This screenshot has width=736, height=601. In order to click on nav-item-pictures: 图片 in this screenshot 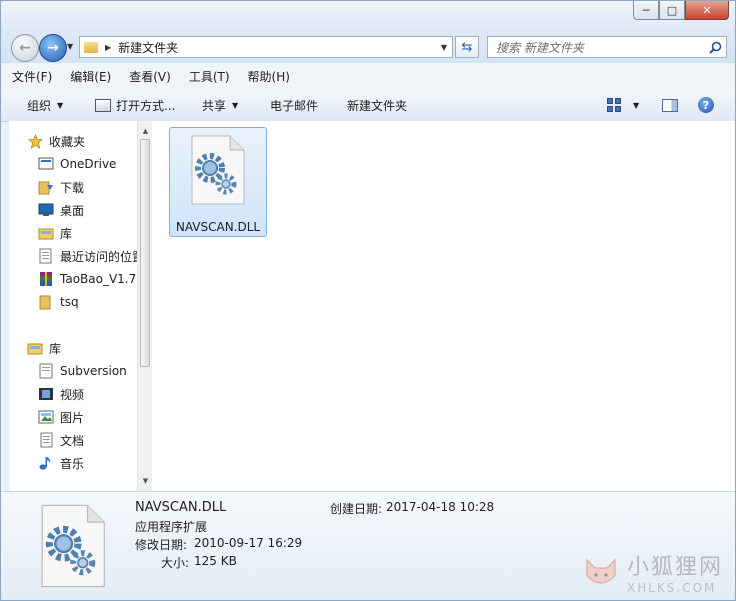, I will do `click(61, 417)`.